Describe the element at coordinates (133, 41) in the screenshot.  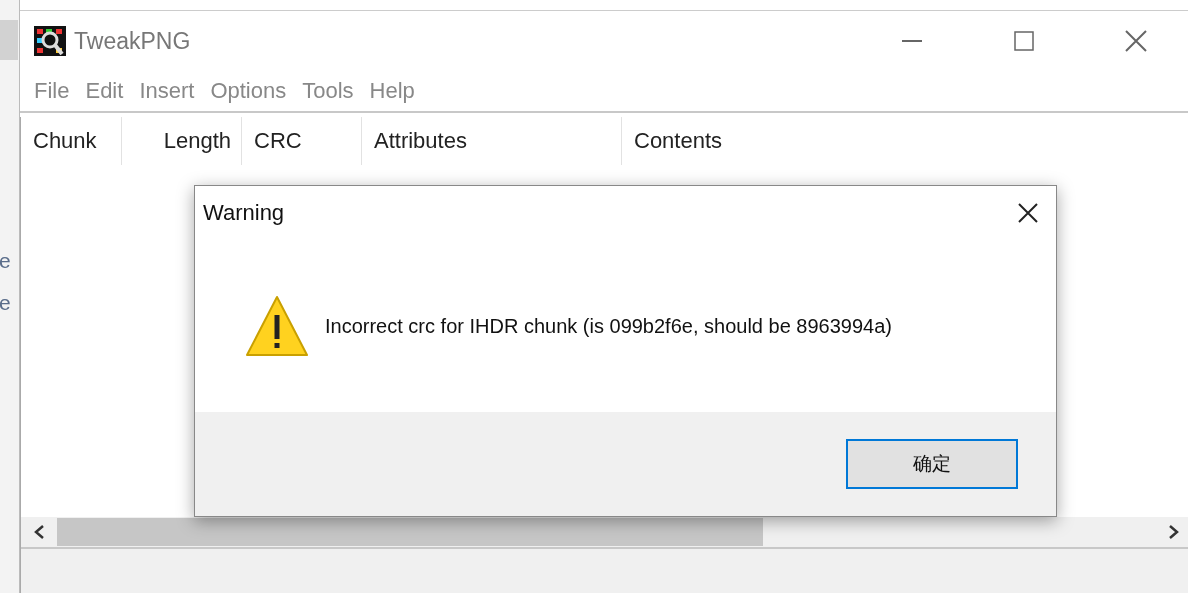
I see `window-title: TweakPNG` at that location.